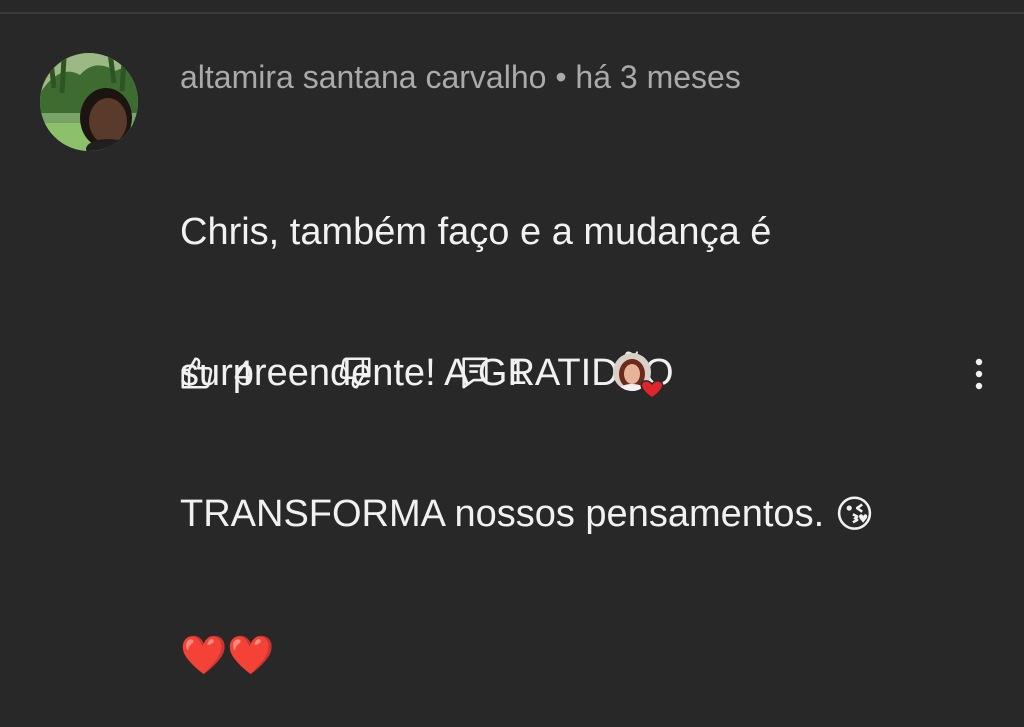 The width and height of the screenshot is (1024, 727). What do you see at coordinates (215, 373) in the screenshot?
I see `like-button: 4` at bounding box center [215, 373].